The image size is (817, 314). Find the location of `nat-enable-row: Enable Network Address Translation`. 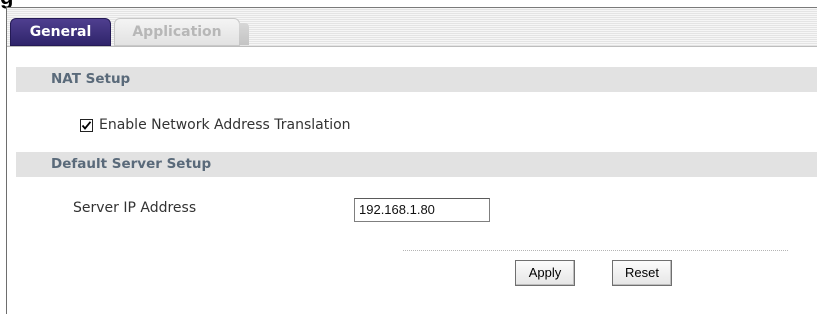

nat-enable-row: Enable Network Address Translation is located at coordinates (215, 125).